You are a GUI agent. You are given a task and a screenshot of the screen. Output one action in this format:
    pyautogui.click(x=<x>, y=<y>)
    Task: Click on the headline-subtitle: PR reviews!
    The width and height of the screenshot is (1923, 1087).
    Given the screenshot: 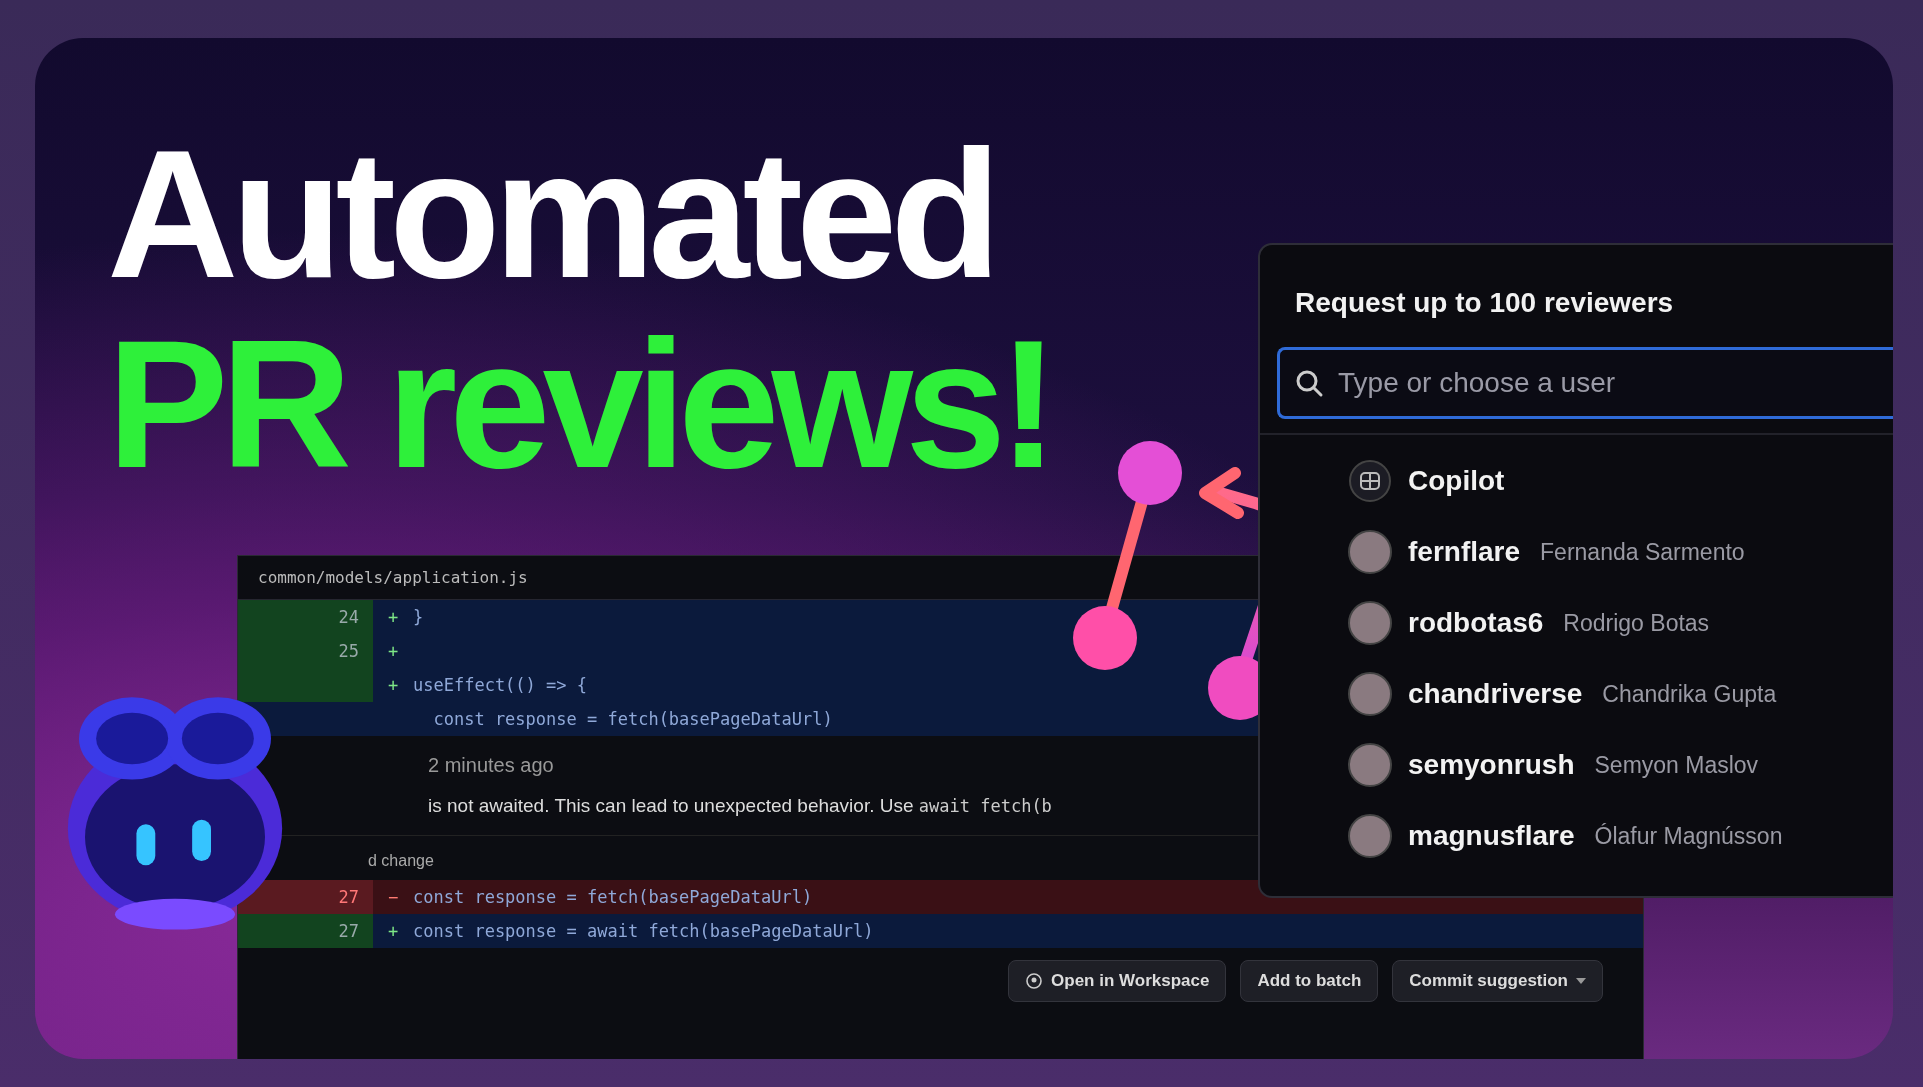 What is the action you would take?
    pyautogui.click(x=579, y=404)
    